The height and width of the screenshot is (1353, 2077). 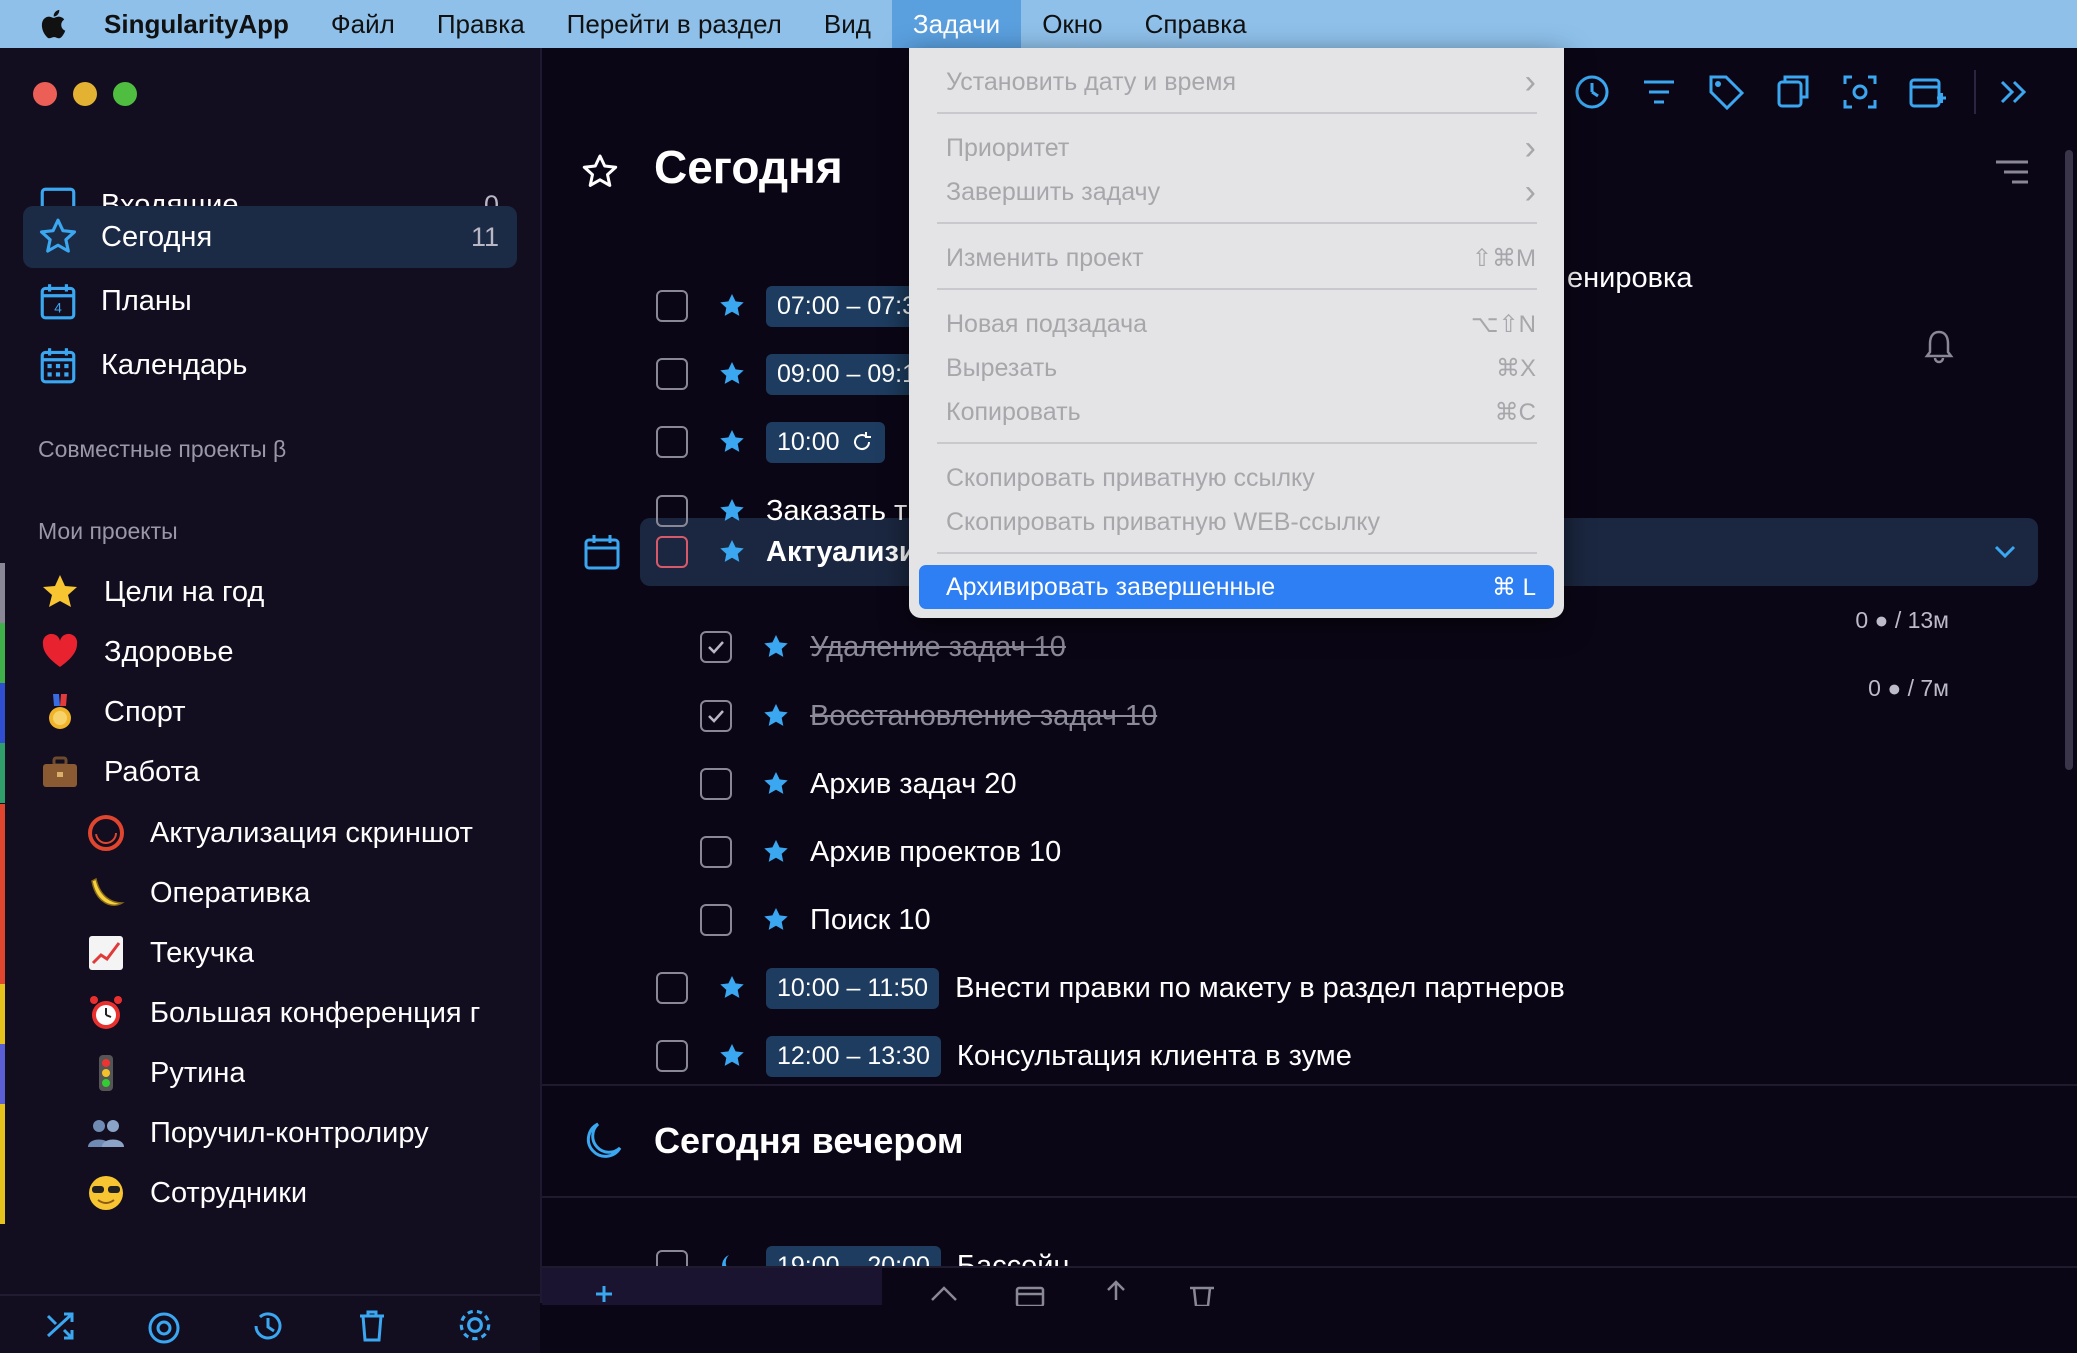 I want to click on menu-item-archive-completed: Архивировать завершенные ⌘ L, so click(x=1236, y=587).